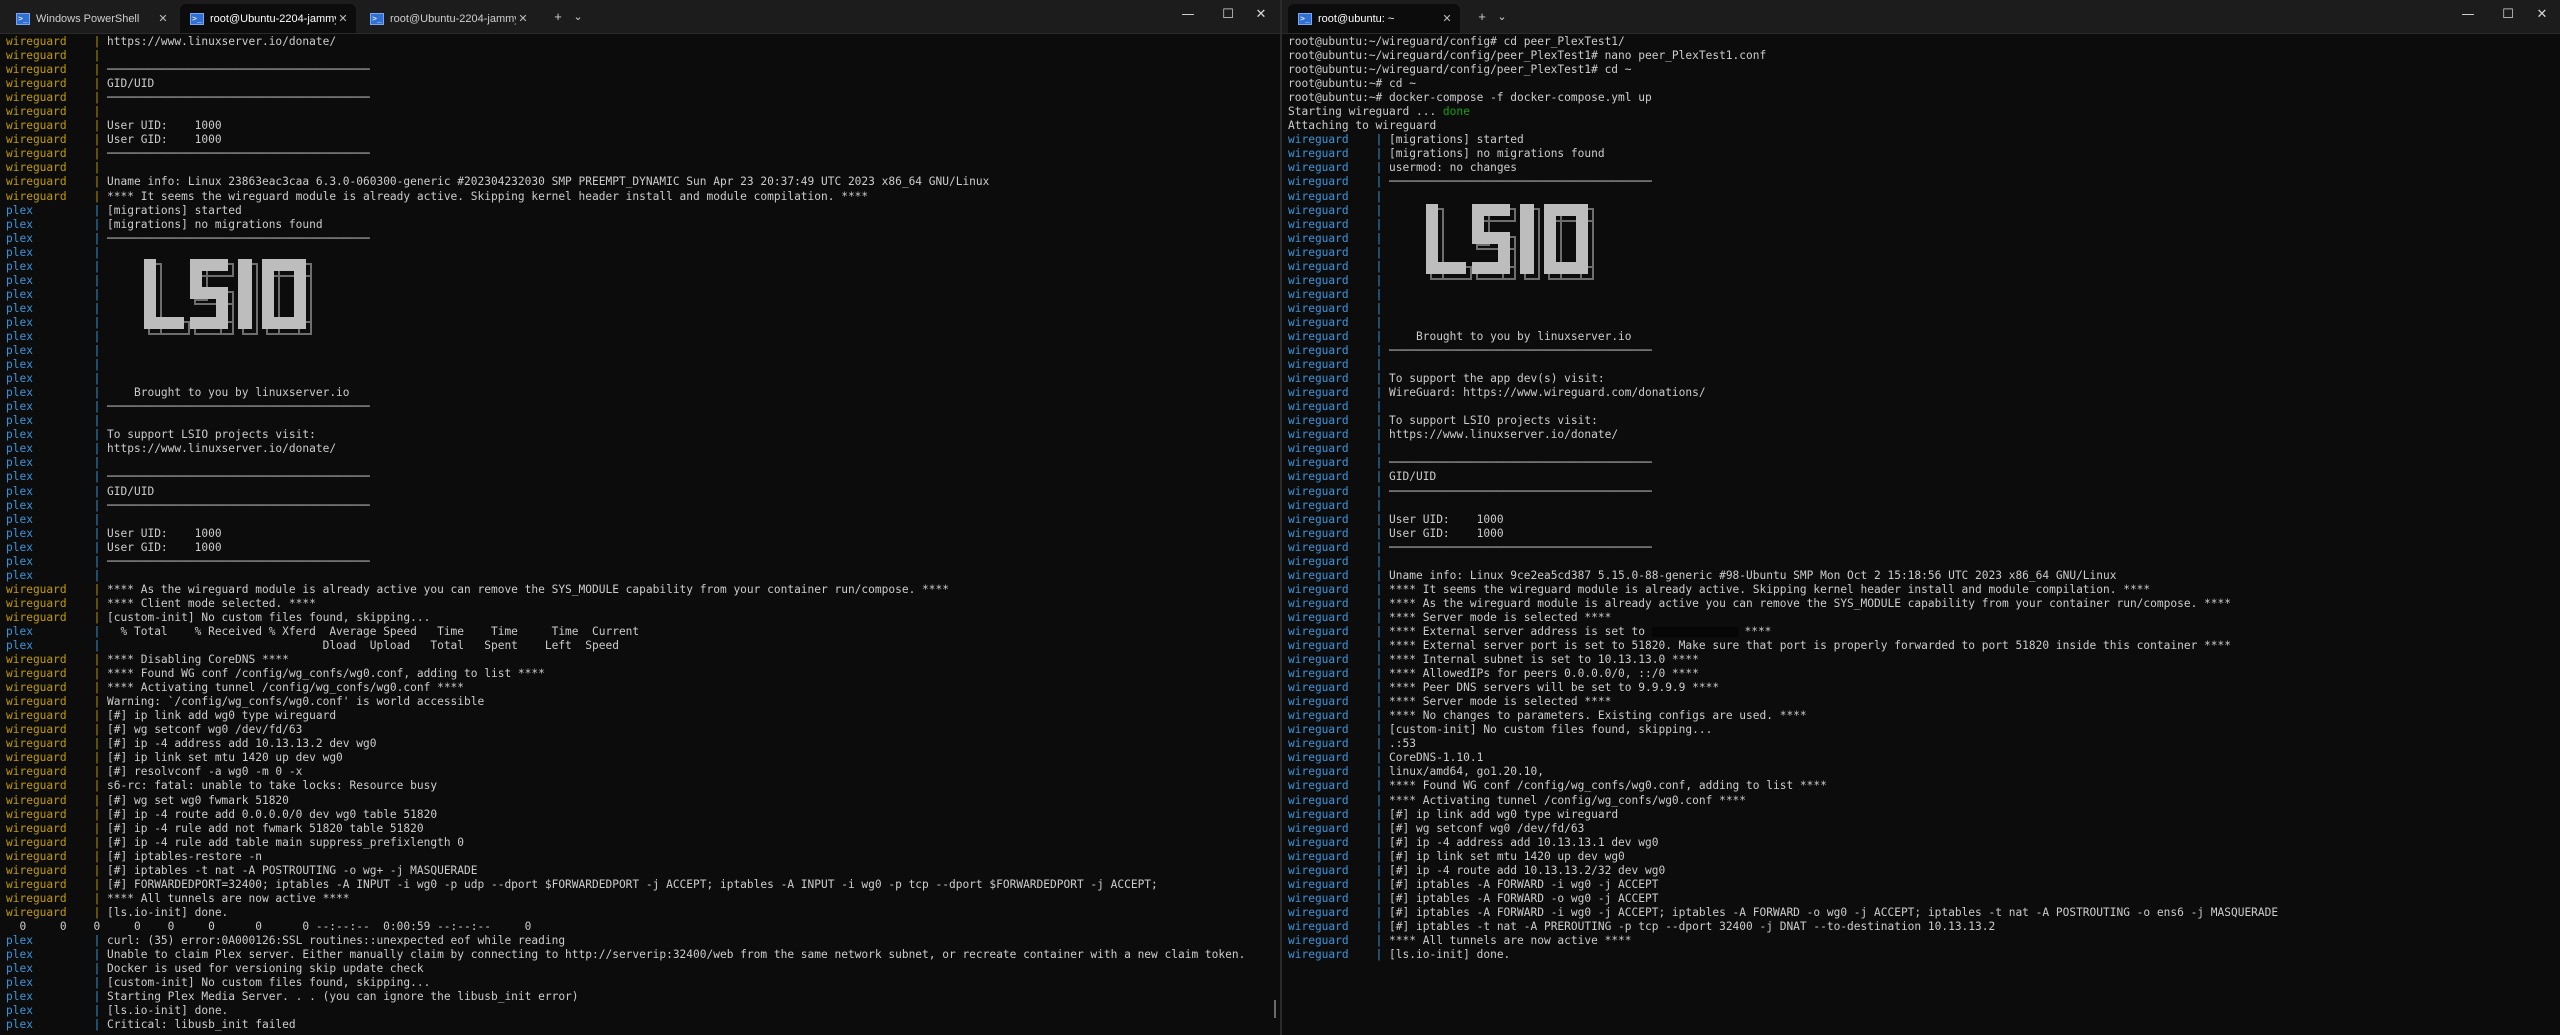 The image size is (2560, 1035). What do you see at coordinates (164, 224) in the screenshot?
I see `terminal-line: plex | [migrations] no migrations found` at bounding box center [164, 224].